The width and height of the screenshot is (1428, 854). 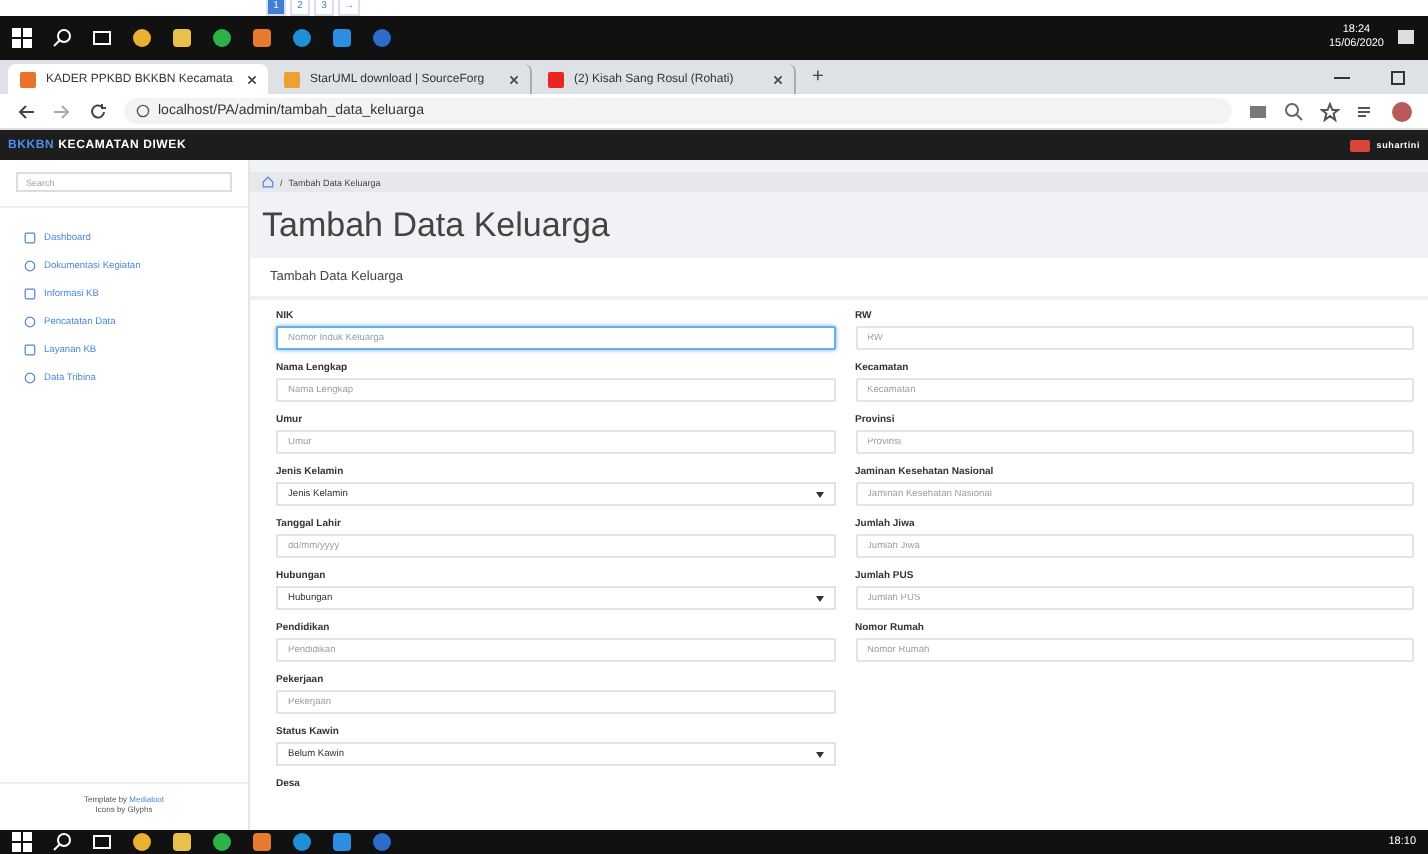 I want to click on page-title: Tambah Data Keluarga, so click(x=437, y=226).